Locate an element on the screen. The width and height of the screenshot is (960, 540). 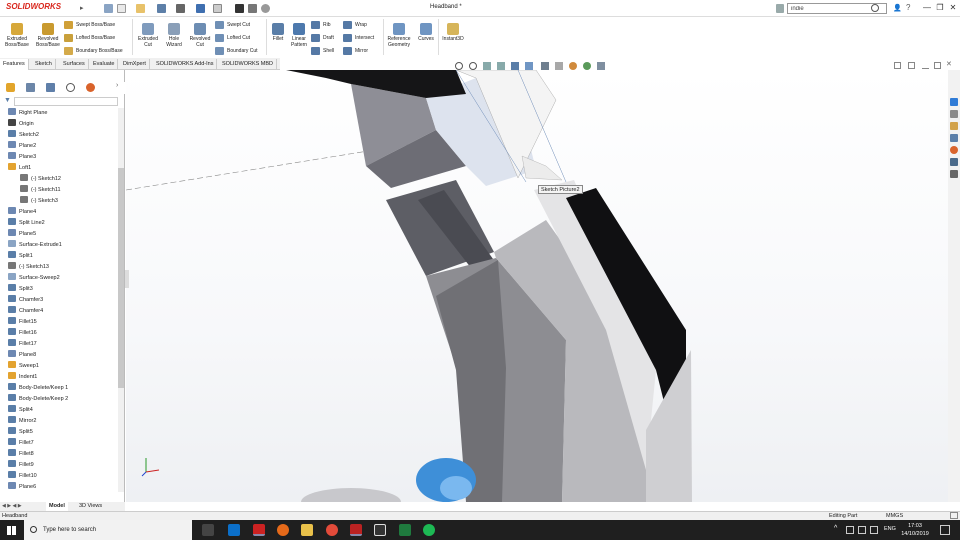
appearance-icon is located at coordinates (573, 66).